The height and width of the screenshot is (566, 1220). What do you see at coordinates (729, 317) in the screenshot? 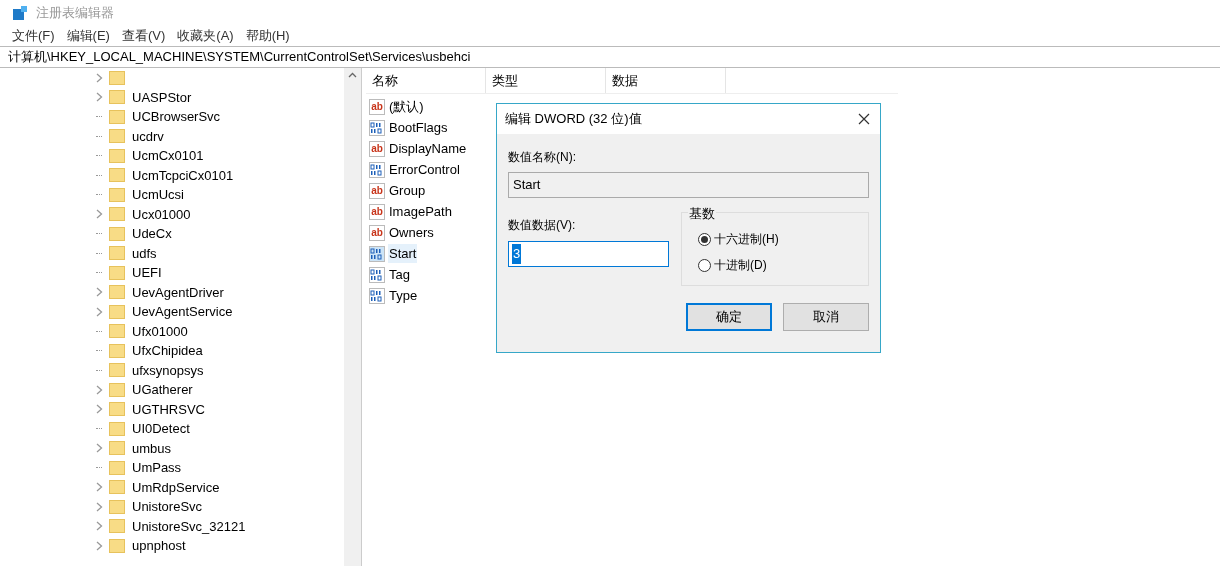
I see `ok-button: 确定` at bounding box center [729, 317].